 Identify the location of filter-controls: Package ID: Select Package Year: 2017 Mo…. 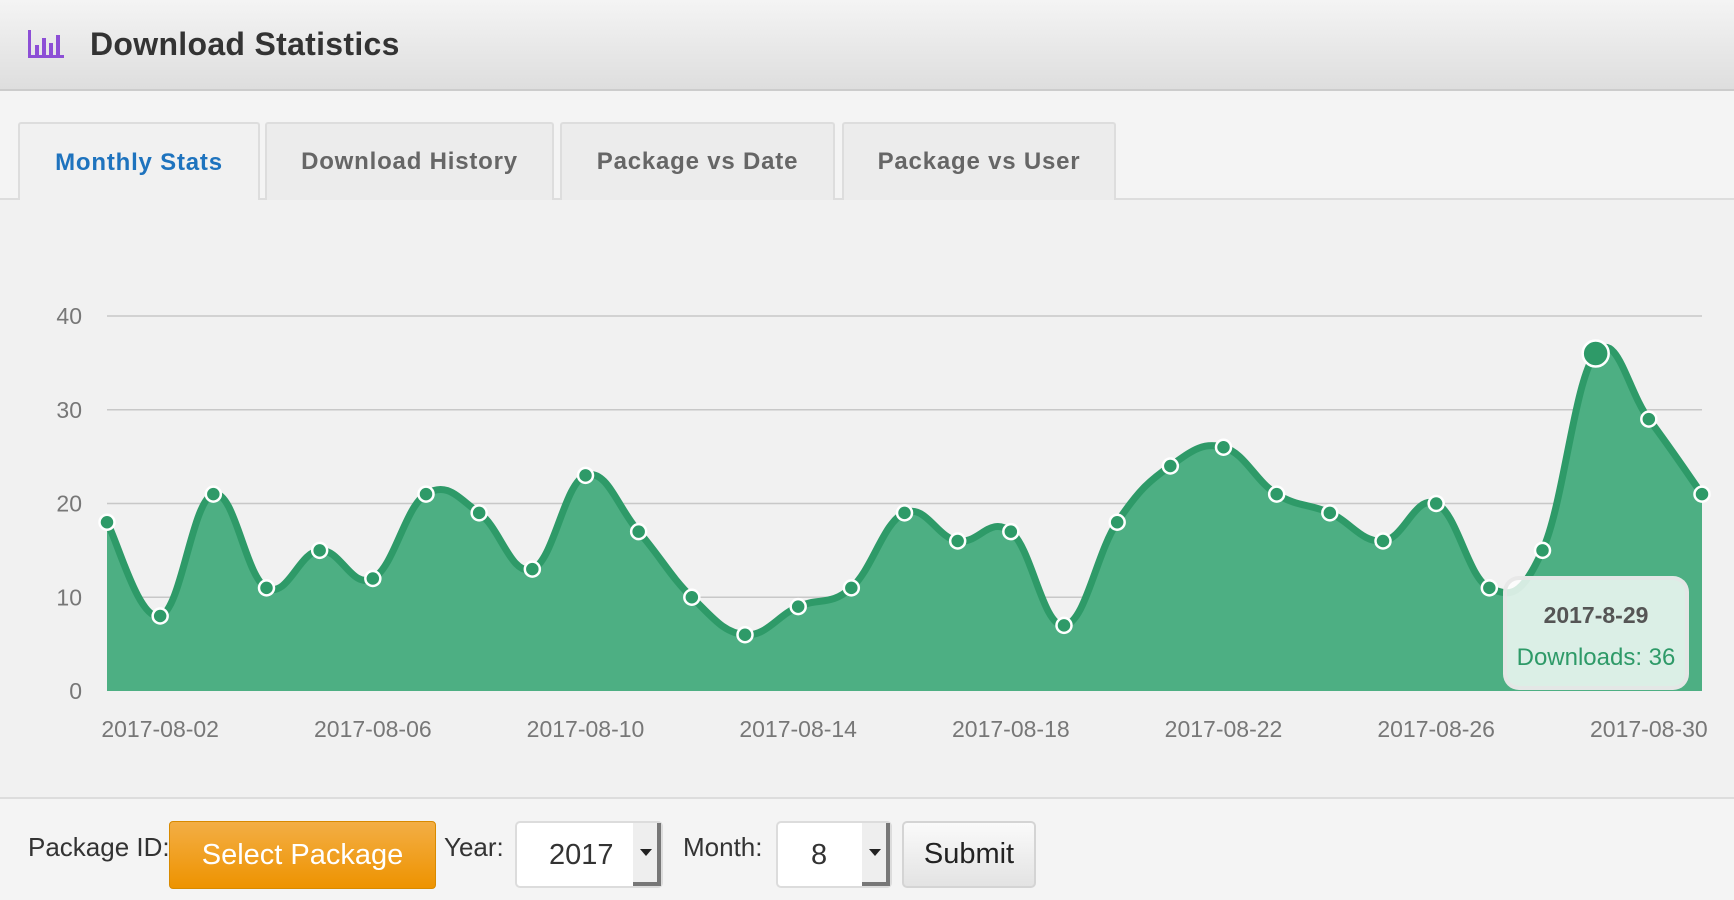
(867, 848).